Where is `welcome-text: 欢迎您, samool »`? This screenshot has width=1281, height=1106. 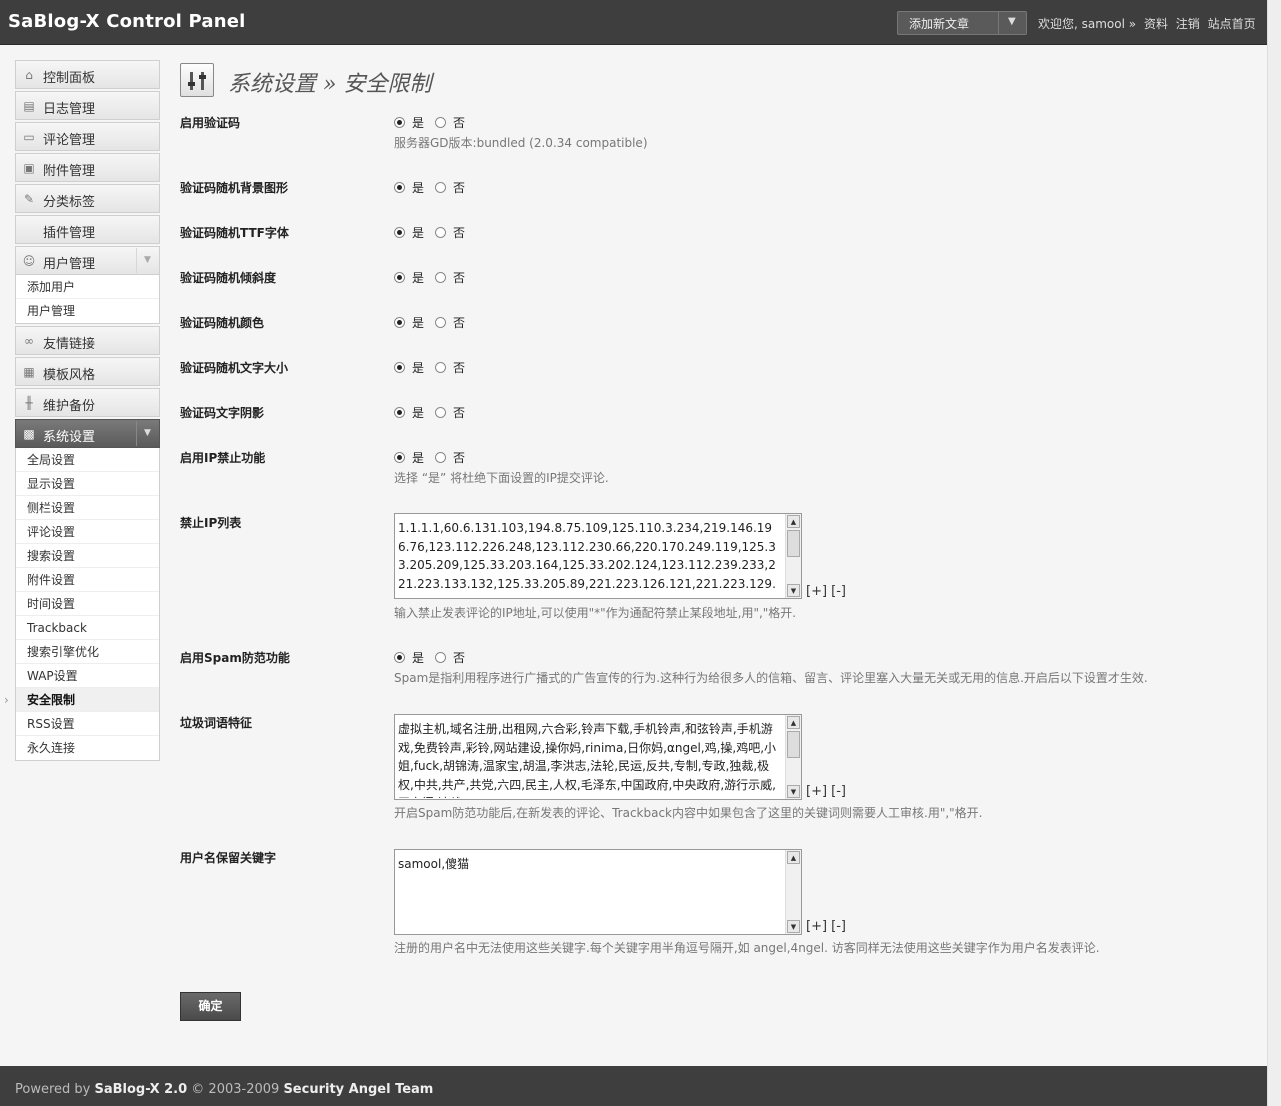
welcome-text: 欢迎您, samool » is located at coordinates (1087, 24).